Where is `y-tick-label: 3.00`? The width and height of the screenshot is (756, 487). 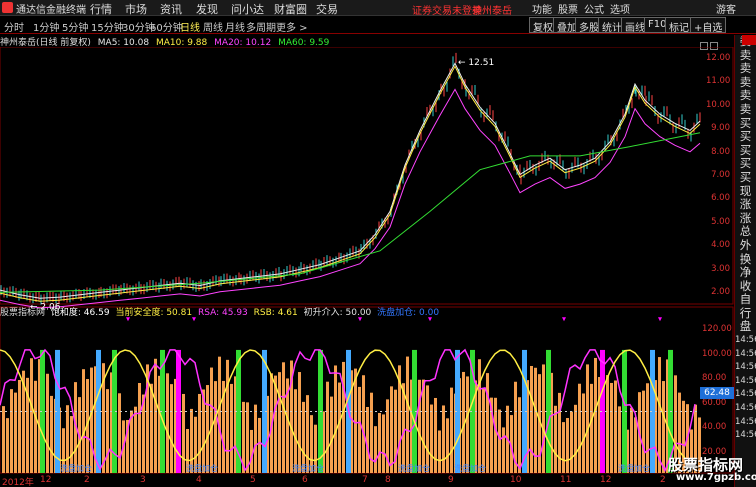 y-tick-label: 3.00 is located at coordinates (720, 268).